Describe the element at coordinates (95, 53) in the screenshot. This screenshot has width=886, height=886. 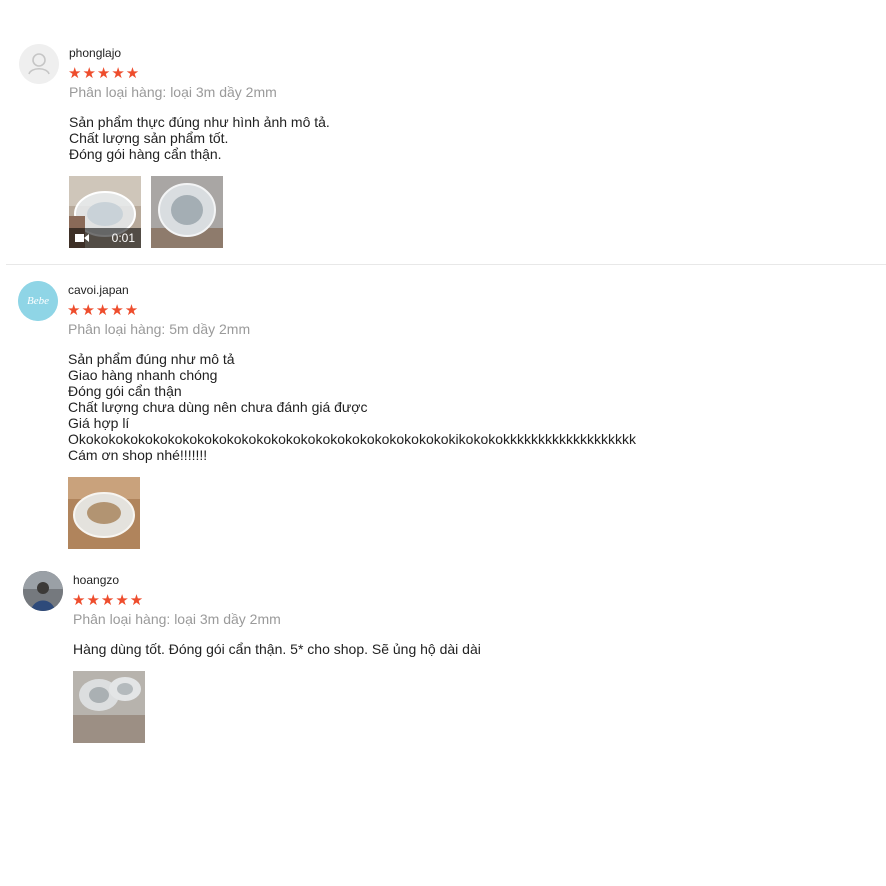
I see `review-username: phonglajo` at that location.